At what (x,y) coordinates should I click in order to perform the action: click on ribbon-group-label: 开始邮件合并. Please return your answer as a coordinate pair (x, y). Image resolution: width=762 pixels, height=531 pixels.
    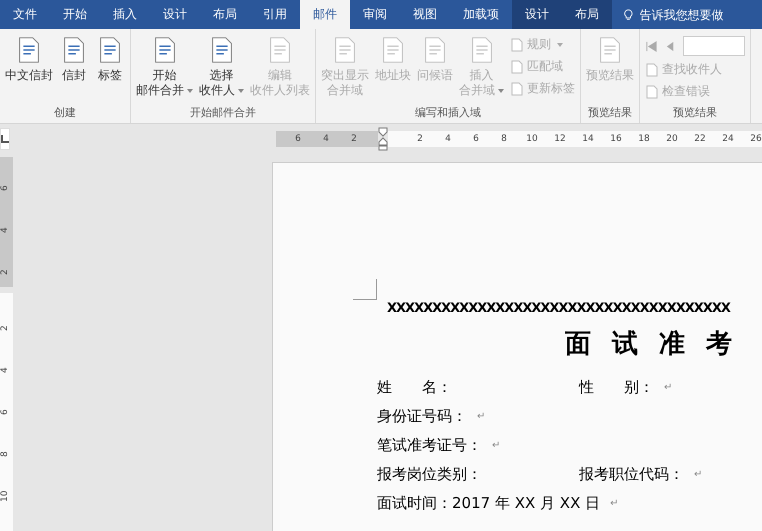
    Looking at the image, I should click on (223, 113).